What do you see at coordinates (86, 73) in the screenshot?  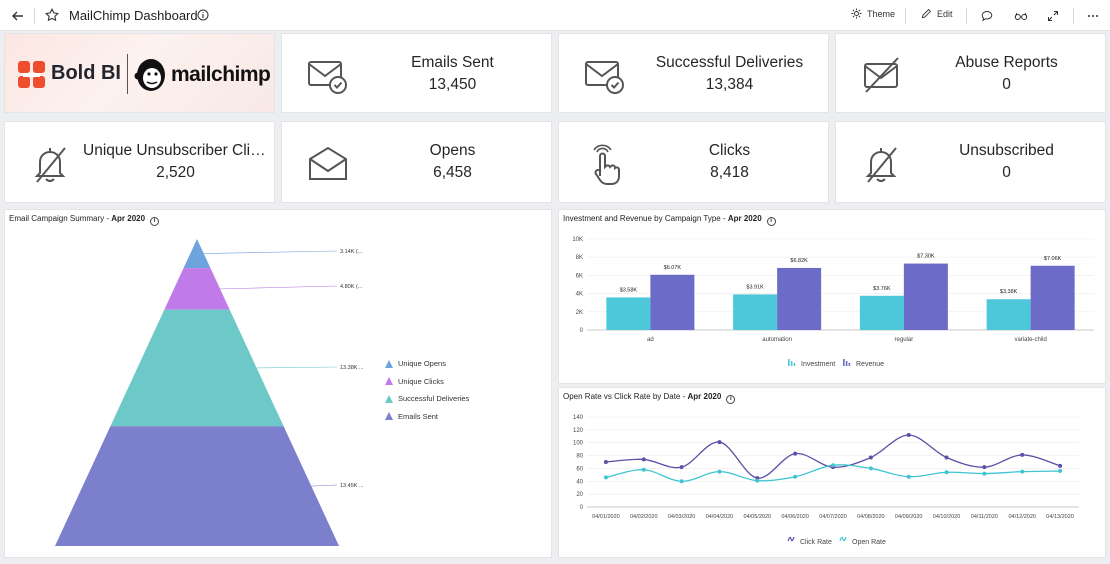 I see `boldbi-logo-text: Bold BI` at bounding box center [86, 73].